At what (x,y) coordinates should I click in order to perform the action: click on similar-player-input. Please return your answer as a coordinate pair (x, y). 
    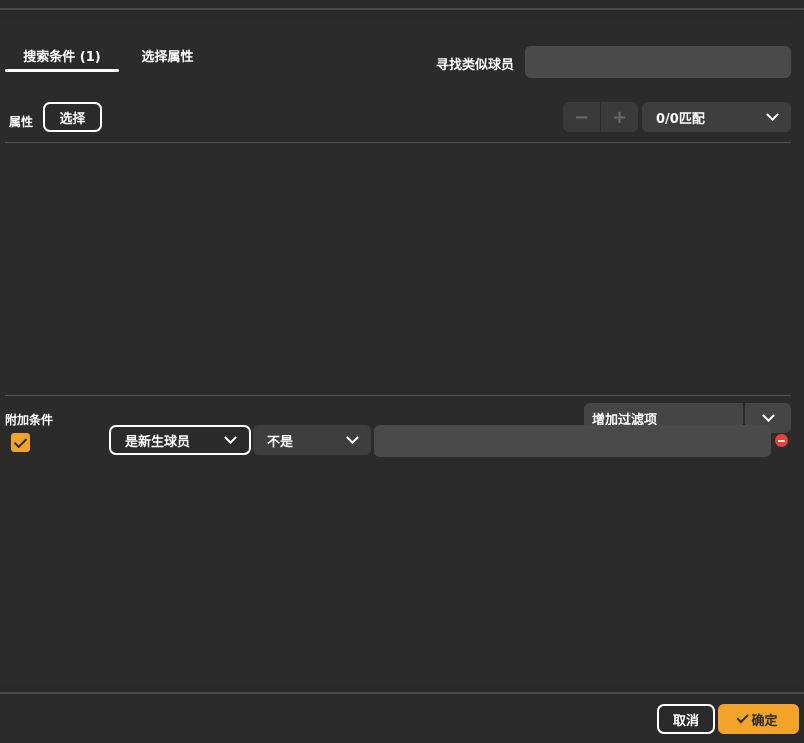
    Looking at the image, I should click on (658, 62).